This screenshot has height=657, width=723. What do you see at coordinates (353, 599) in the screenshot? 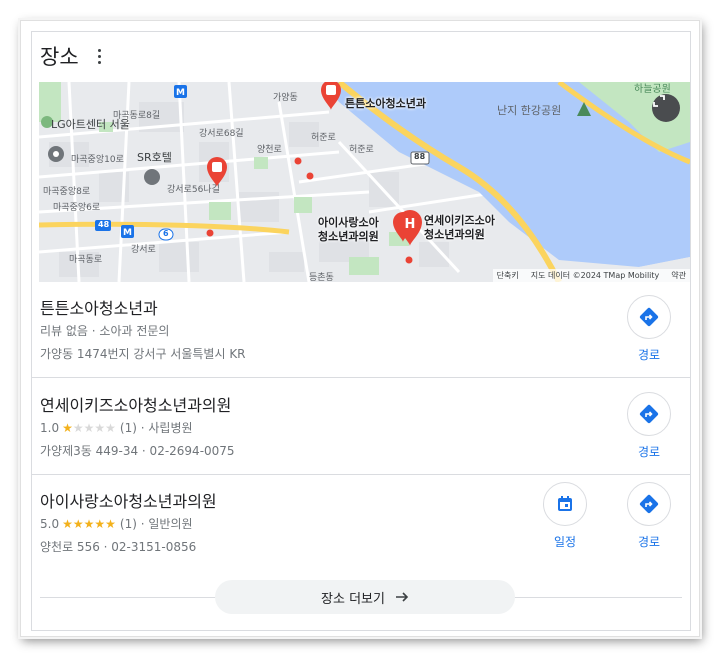
I see `more-places-label: 장소 더보기` at bounding box center [353, 599].